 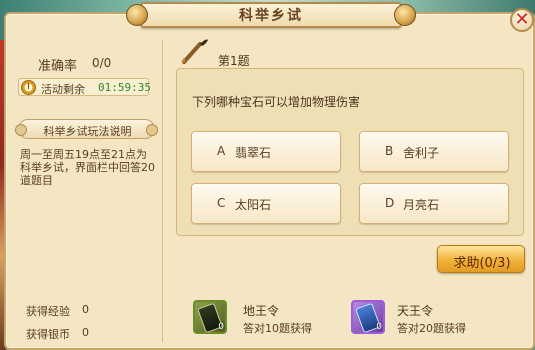 I want to click on option-a: A 翡翠石, so click(x=266, y=151).